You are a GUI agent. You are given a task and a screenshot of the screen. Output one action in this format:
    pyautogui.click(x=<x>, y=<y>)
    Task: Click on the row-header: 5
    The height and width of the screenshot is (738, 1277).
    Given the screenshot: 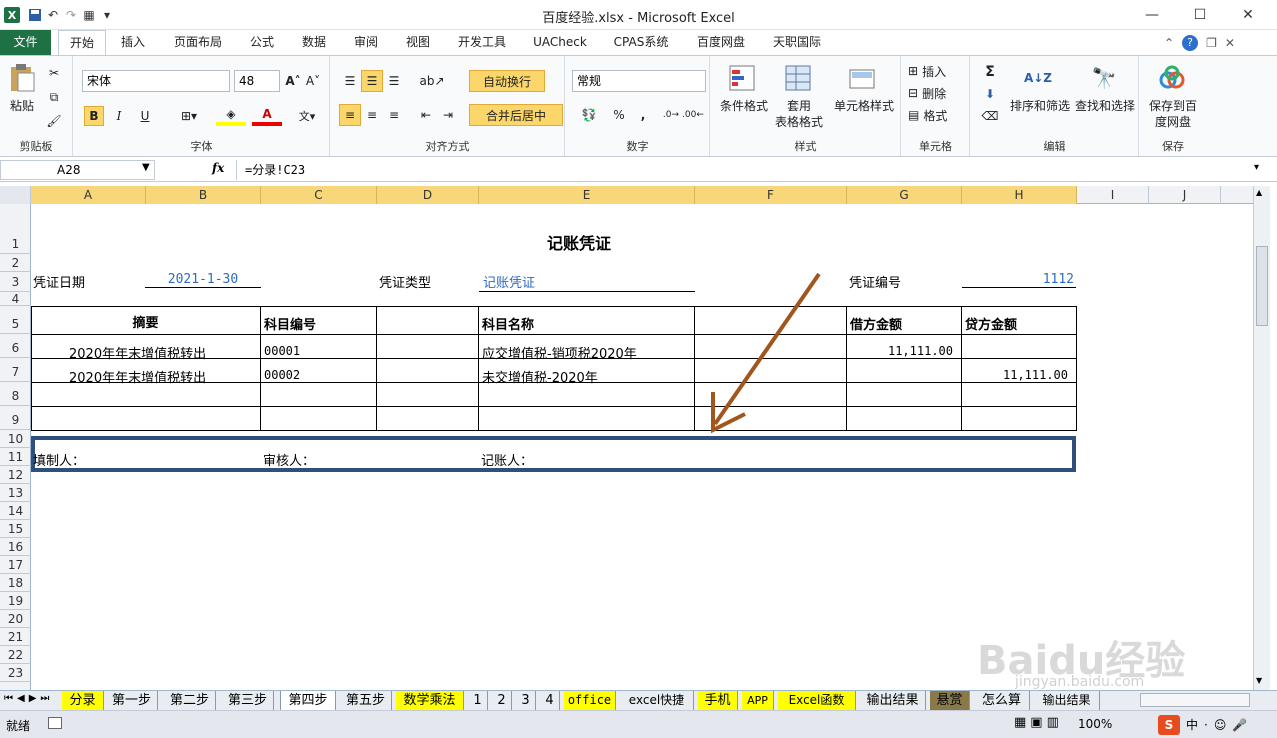 What is the action you would take?
    pyautogui.click(x=15, y=320)
    